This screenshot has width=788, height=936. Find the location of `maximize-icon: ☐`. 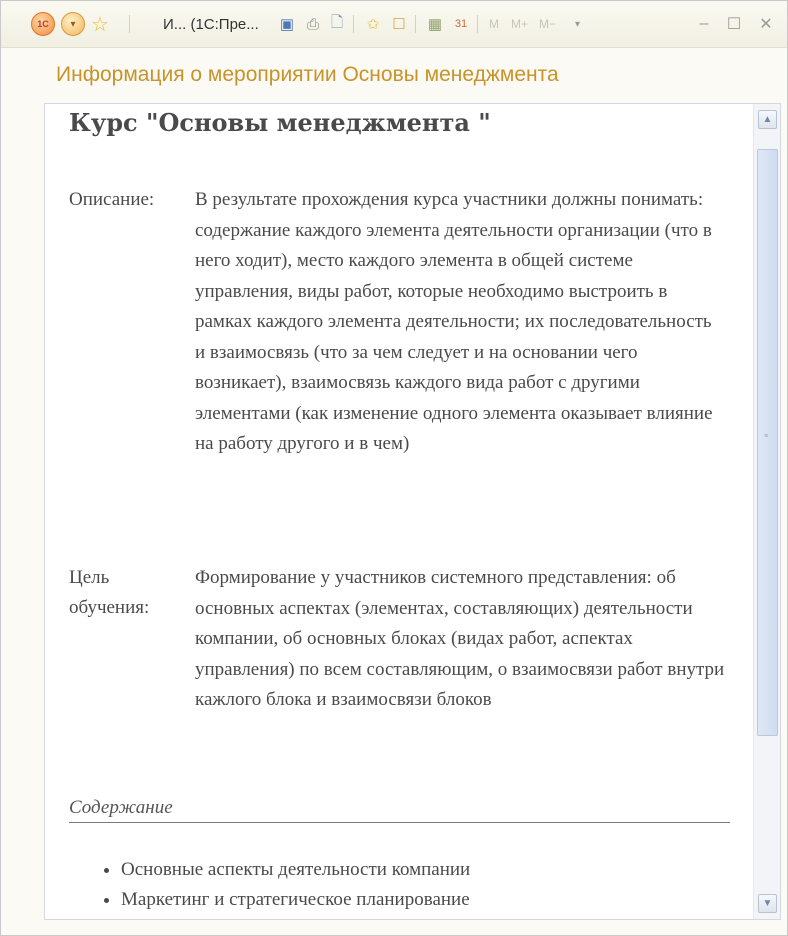

maximize-icon: ☐ is located at coordinates (734, 24).